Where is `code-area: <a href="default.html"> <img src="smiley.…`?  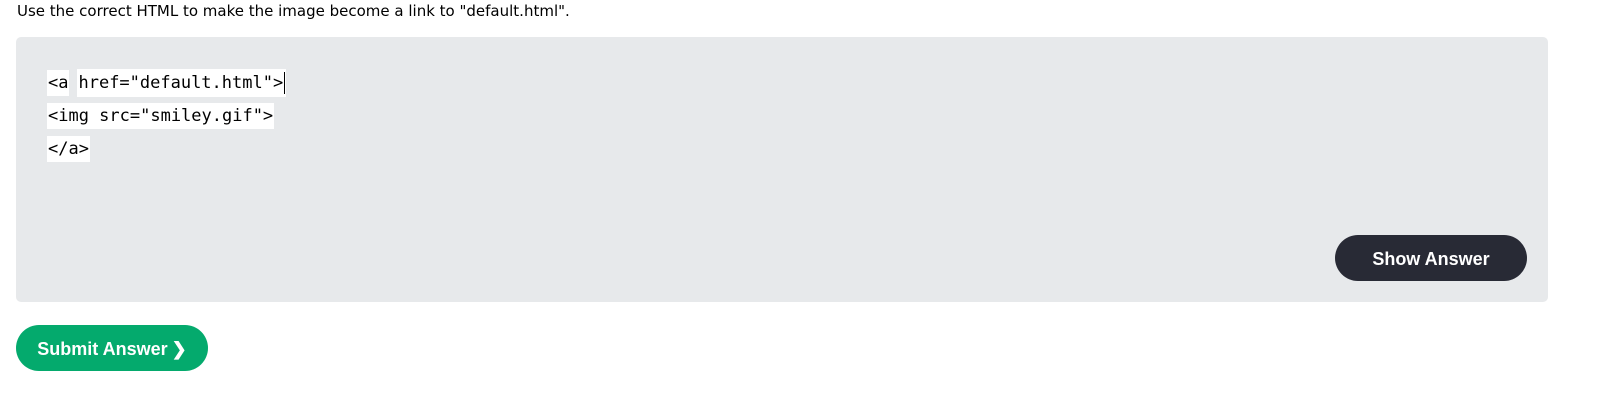
code-area: <a href="default.html"> <img src="smiley.… is located at coordinates (167, 116).